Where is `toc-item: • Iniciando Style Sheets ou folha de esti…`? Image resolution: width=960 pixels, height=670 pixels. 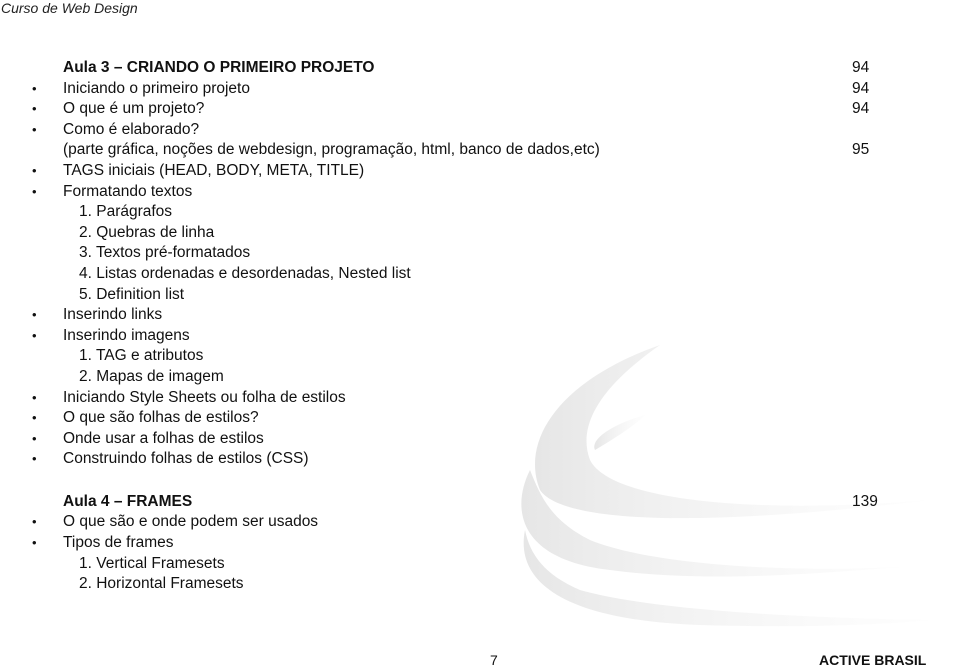
toc-item: • Iniciando Style Sheets ou folha de esti… is located at coordinates (480, 398).